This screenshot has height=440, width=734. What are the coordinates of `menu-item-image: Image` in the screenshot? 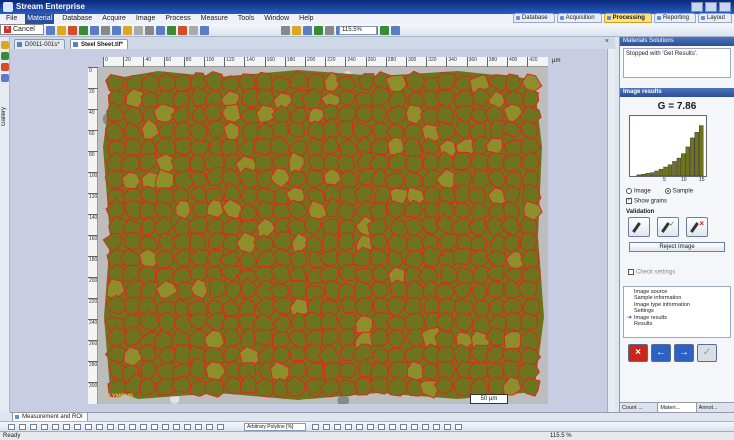 It's located at (145, 19).